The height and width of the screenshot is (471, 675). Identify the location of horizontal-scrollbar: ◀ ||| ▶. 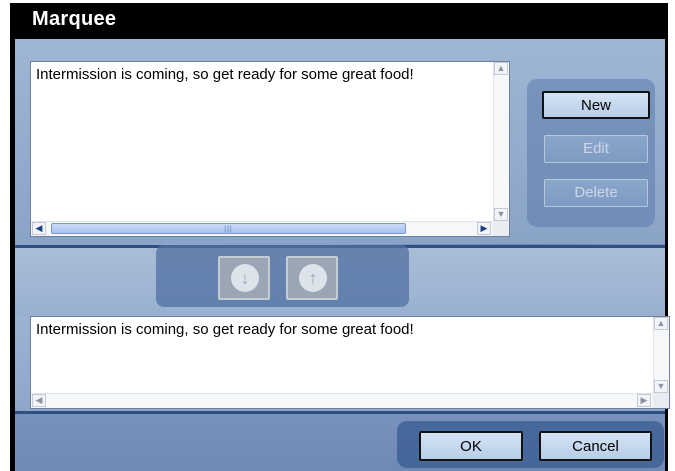
(262, 228).